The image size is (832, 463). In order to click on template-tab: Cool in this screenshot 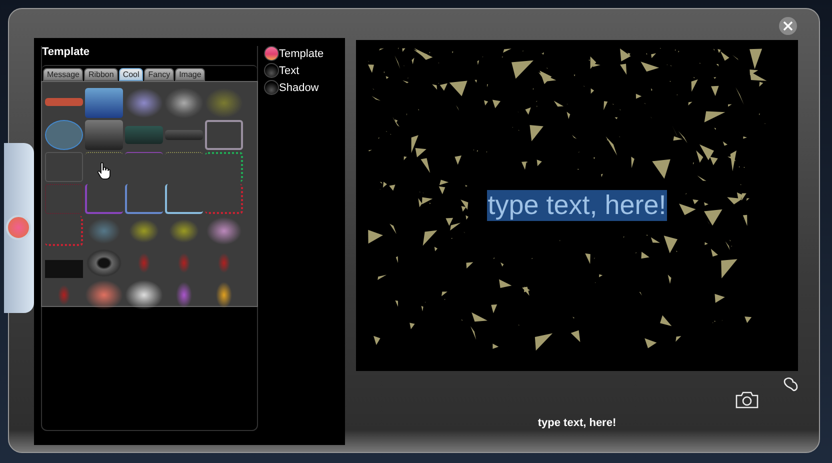, I will do `click(131, 74)`.